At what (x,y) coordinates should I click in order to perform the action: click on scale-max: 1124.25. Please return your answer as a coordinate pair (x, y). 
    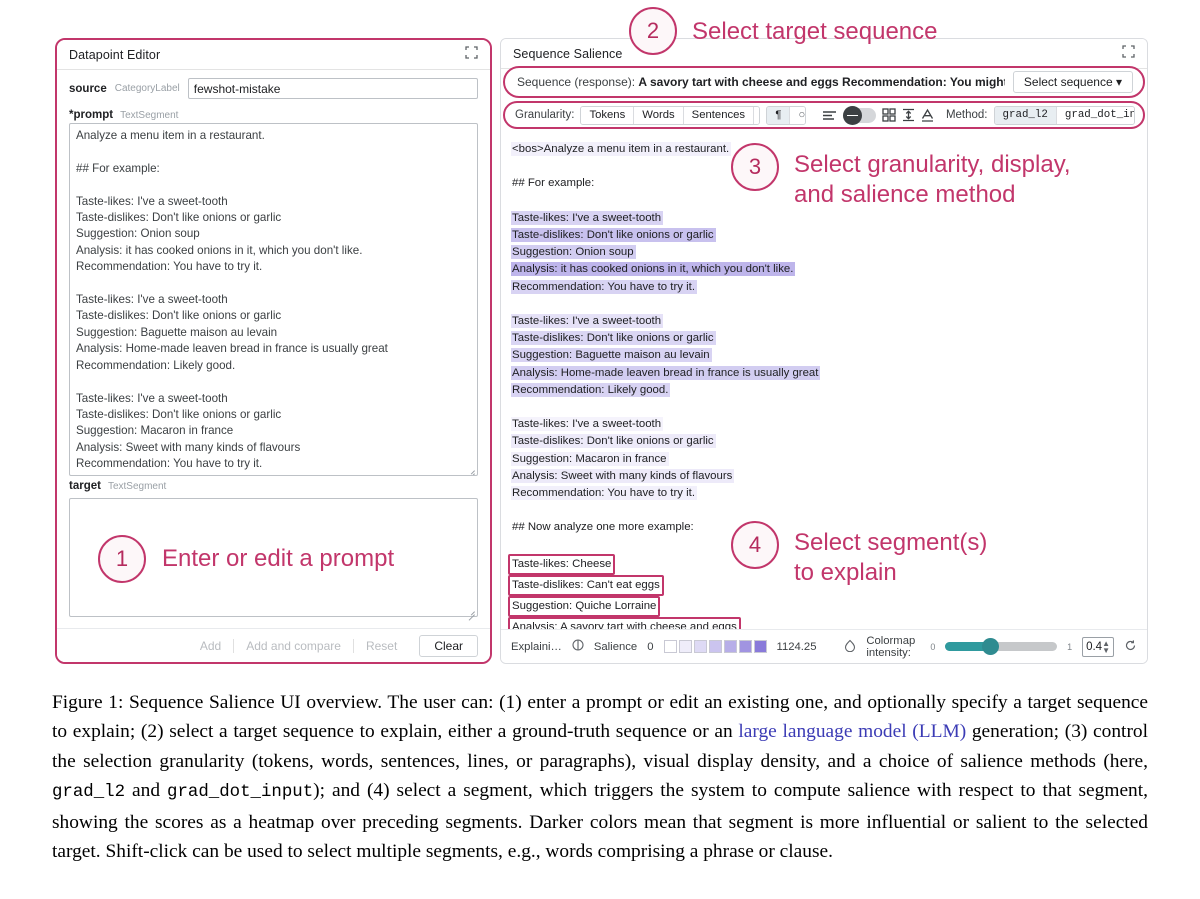
    Looking at the image, I should click on (796, 646).